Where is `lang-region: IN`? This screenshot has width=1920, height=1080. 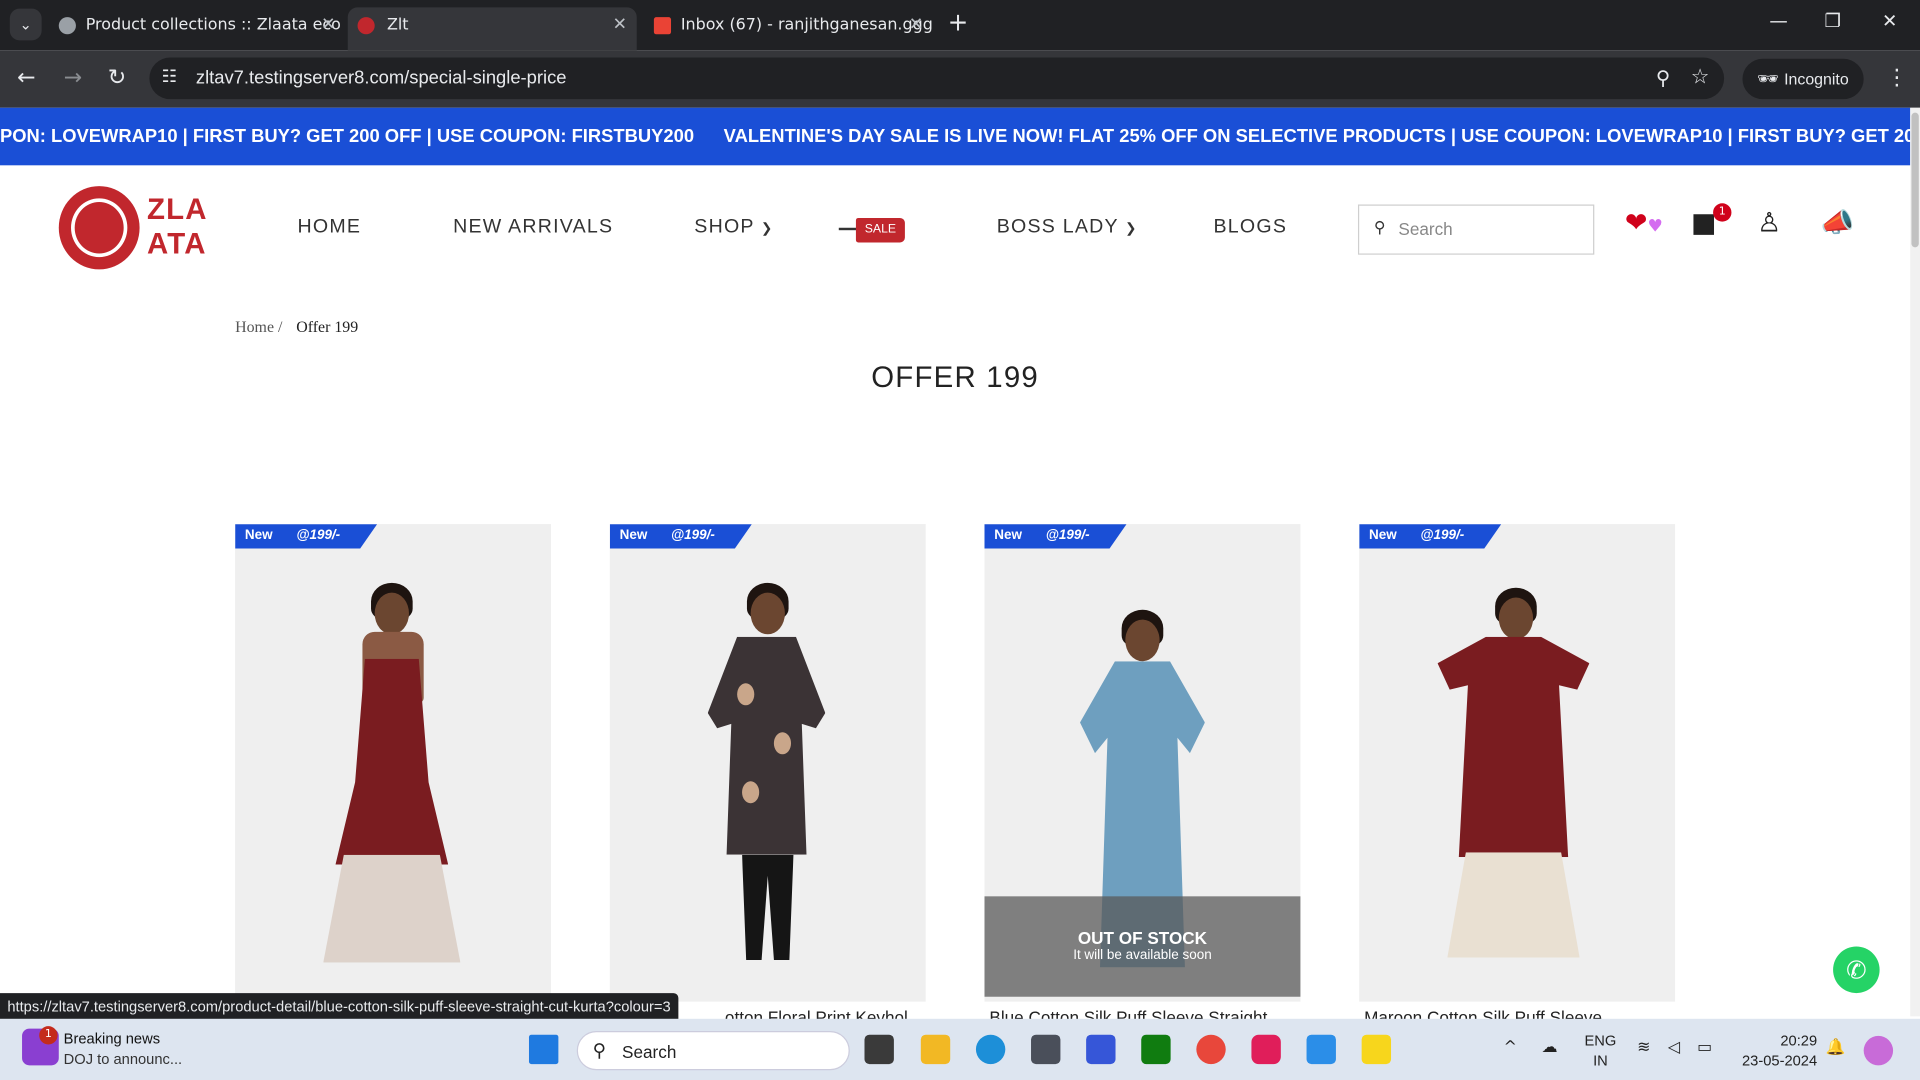
lang-region: IN is located at coordinates (1600, 1060).